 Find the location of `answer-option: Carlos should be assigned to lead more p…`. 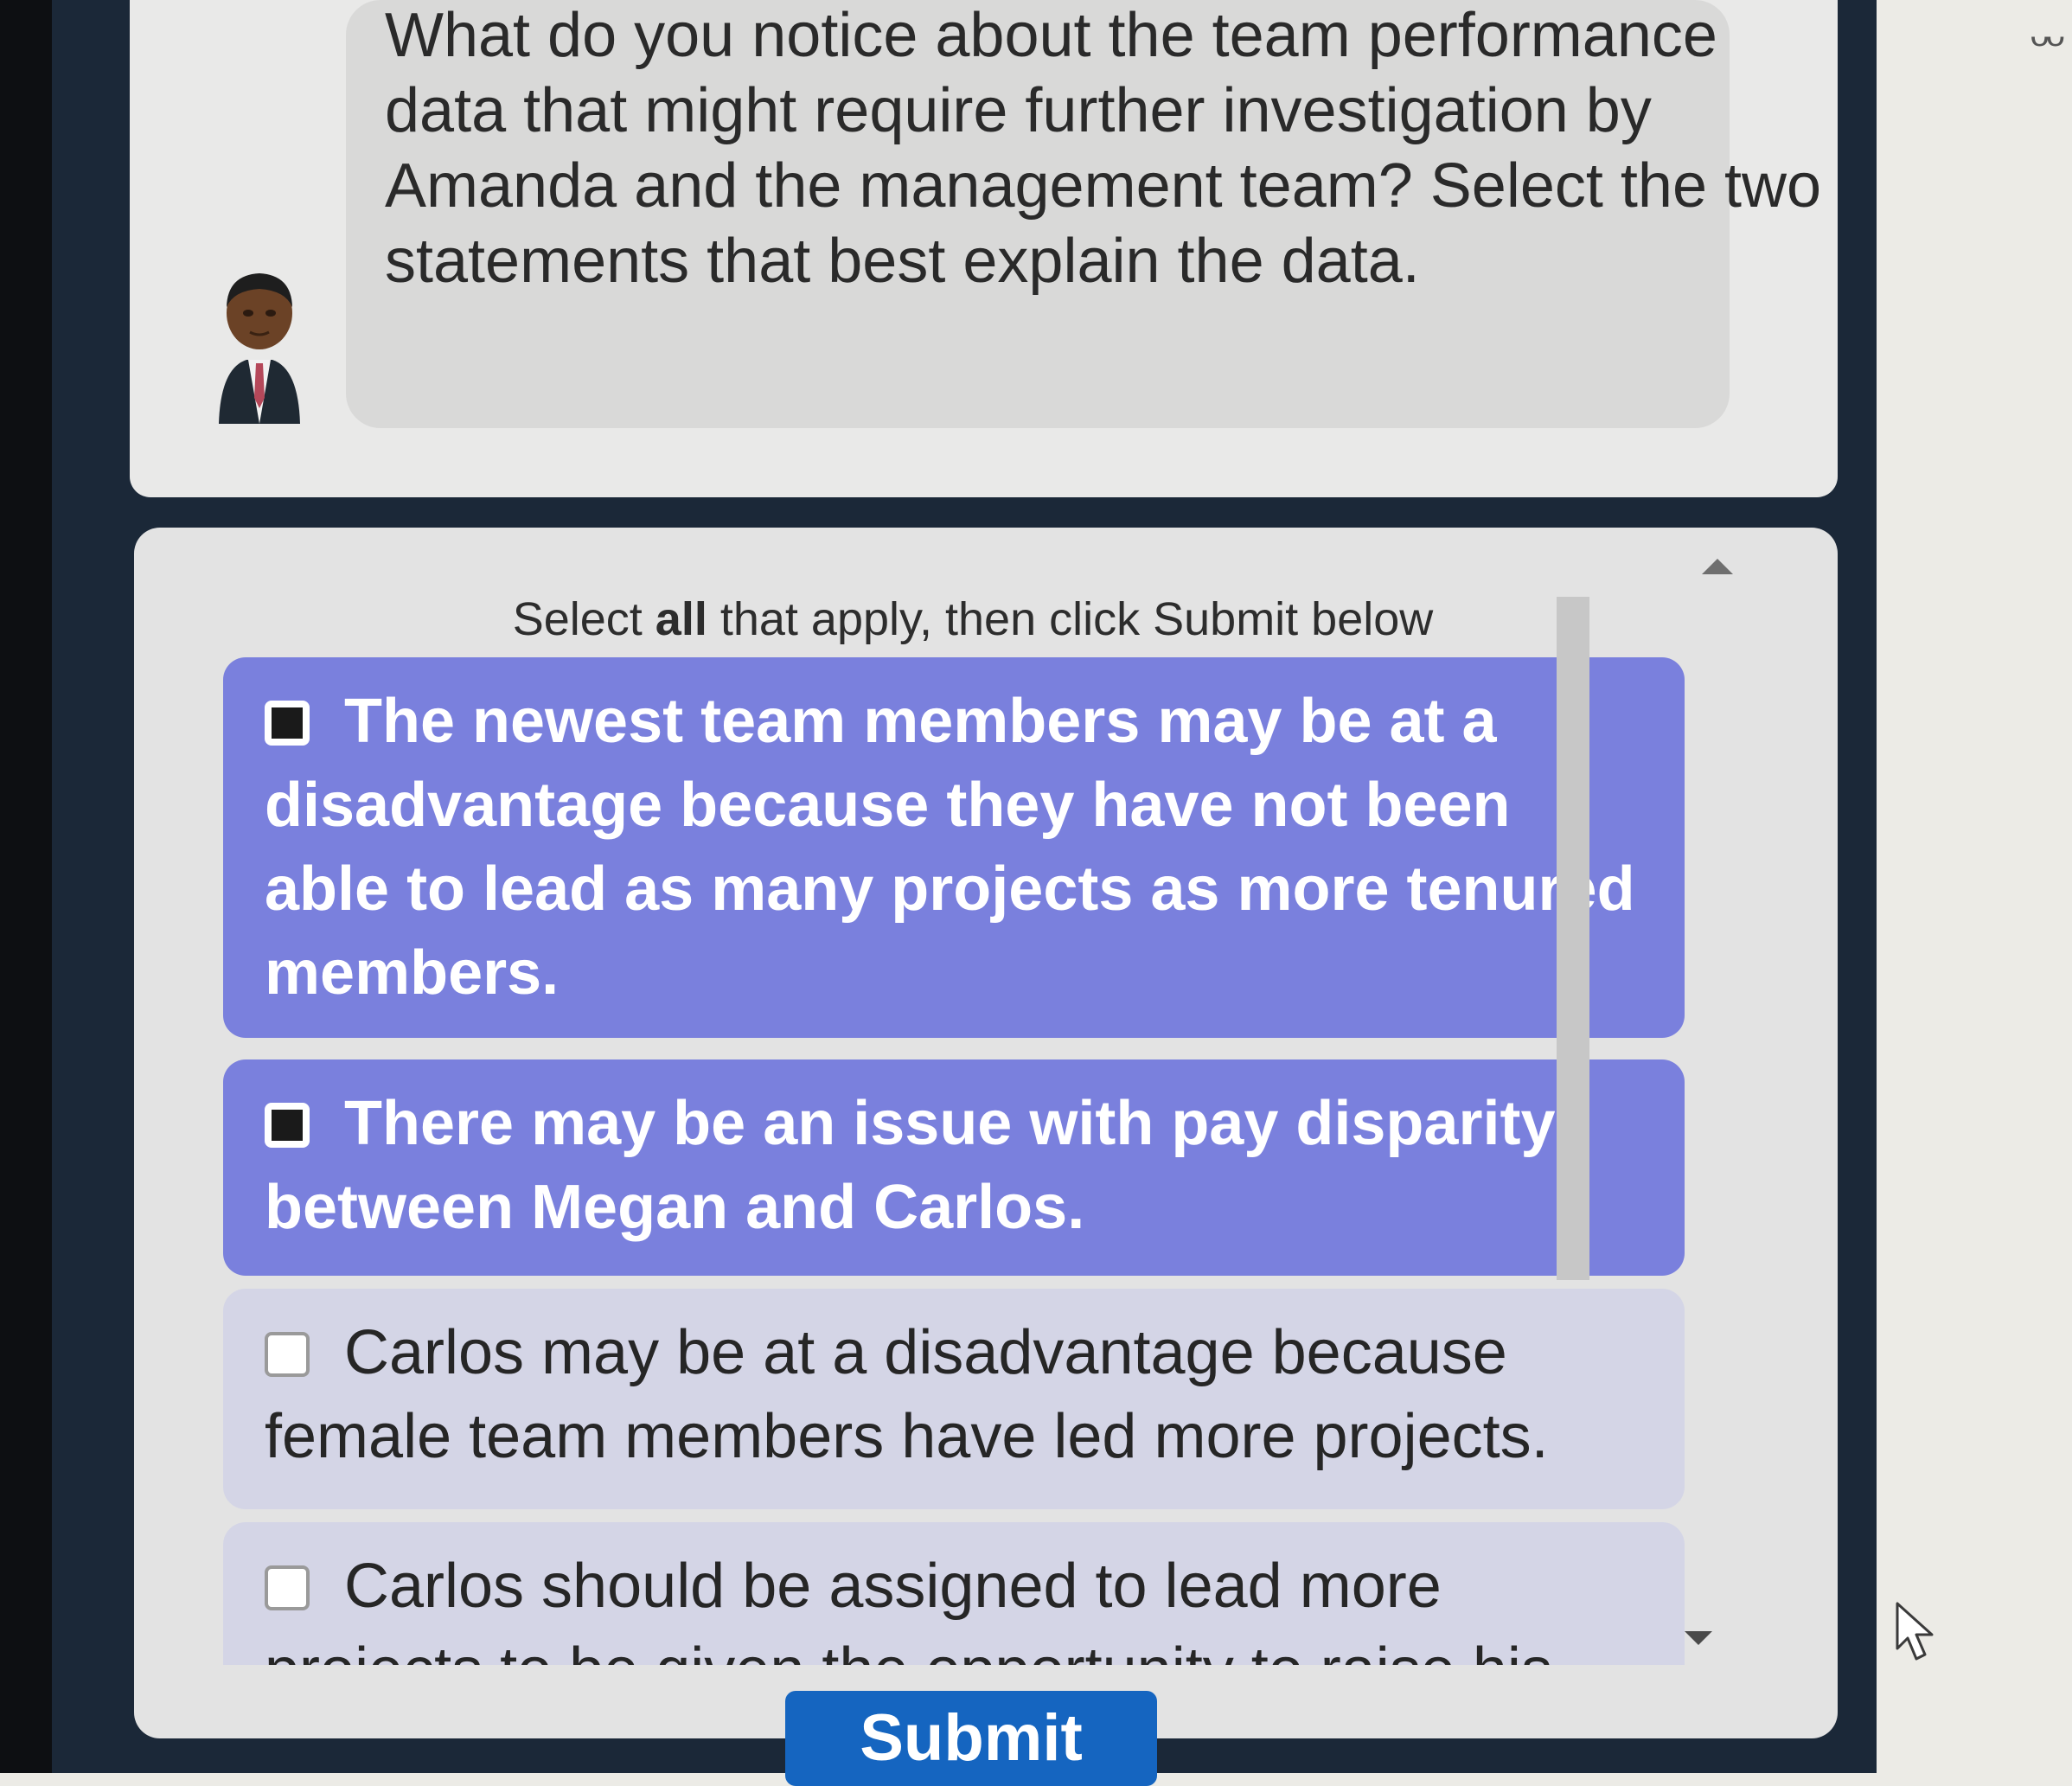

answer-option: Carlos should be assigned to lead more p… is located at coordinates (954, 1593).